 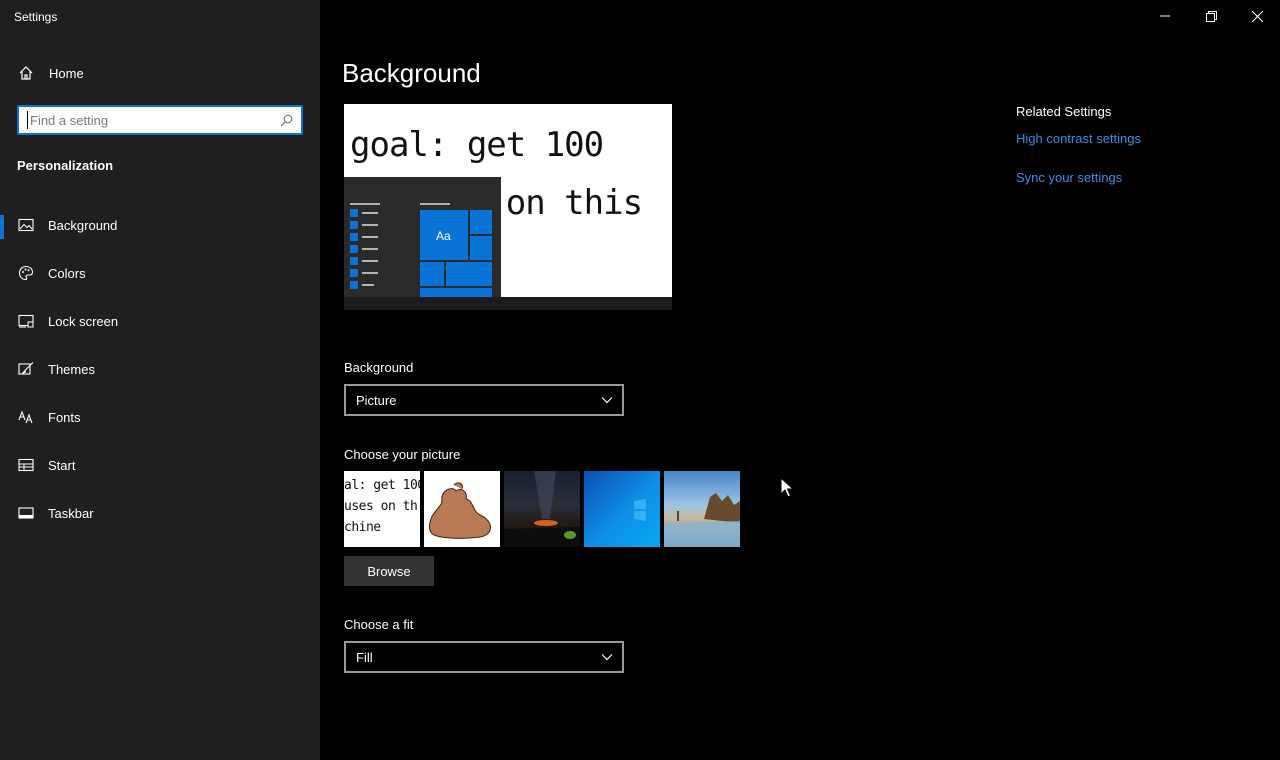 I want to click on close-button, so click(x=1257, y=16).